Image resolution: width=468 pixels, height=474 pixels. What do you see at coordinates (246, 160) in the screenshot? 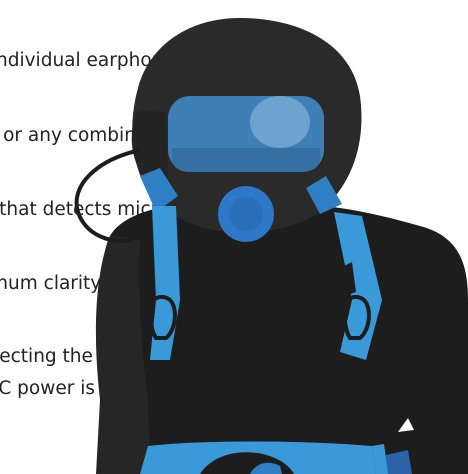
I see `visor-shade` at bounding box center [246, 160].